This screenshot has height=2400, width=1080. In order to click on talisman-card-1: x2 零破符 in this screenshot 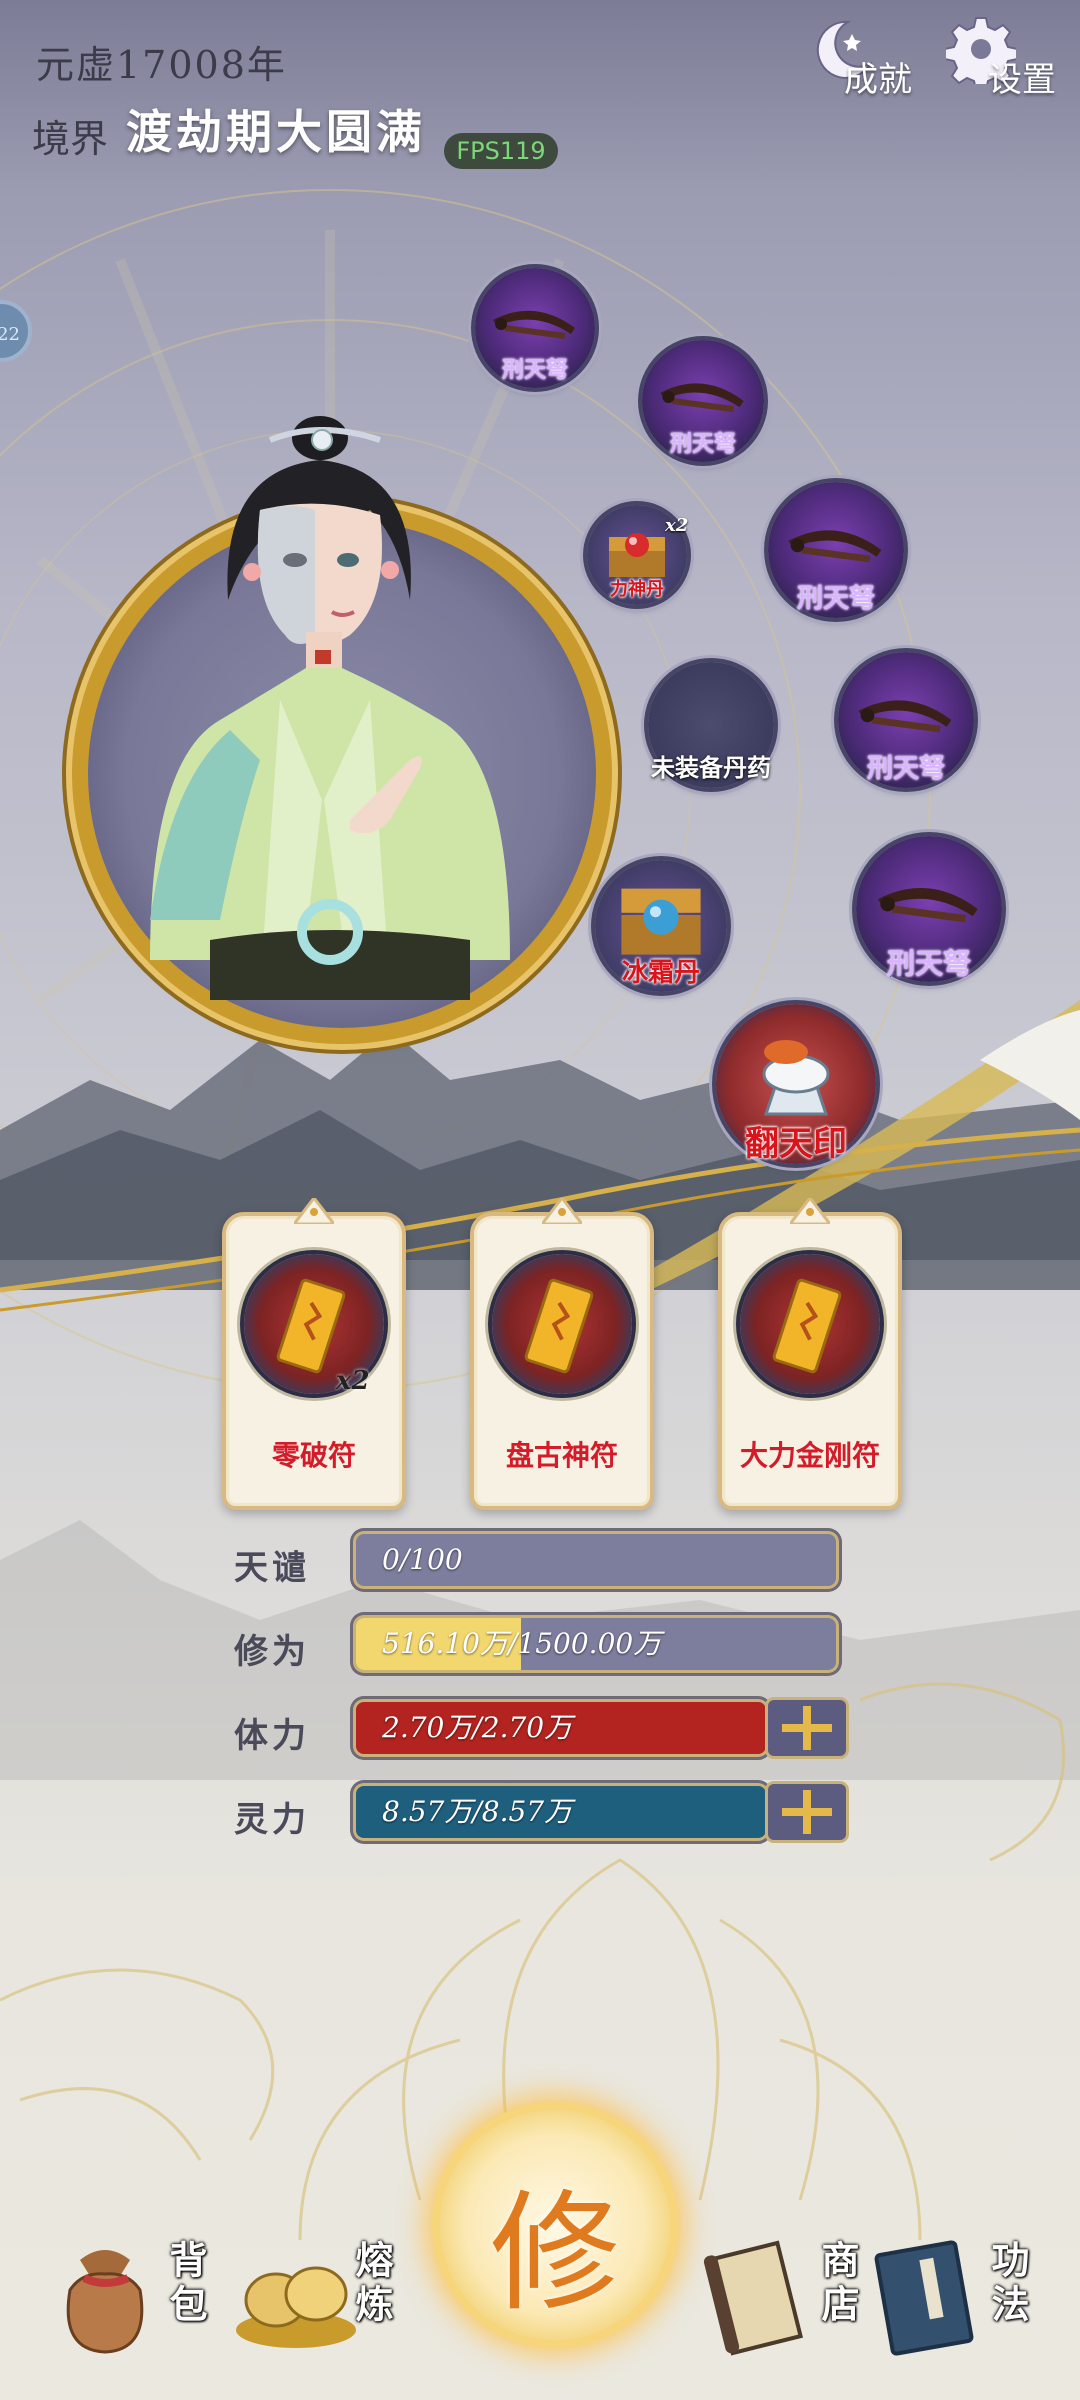, I will do `click(314, 1354)`.